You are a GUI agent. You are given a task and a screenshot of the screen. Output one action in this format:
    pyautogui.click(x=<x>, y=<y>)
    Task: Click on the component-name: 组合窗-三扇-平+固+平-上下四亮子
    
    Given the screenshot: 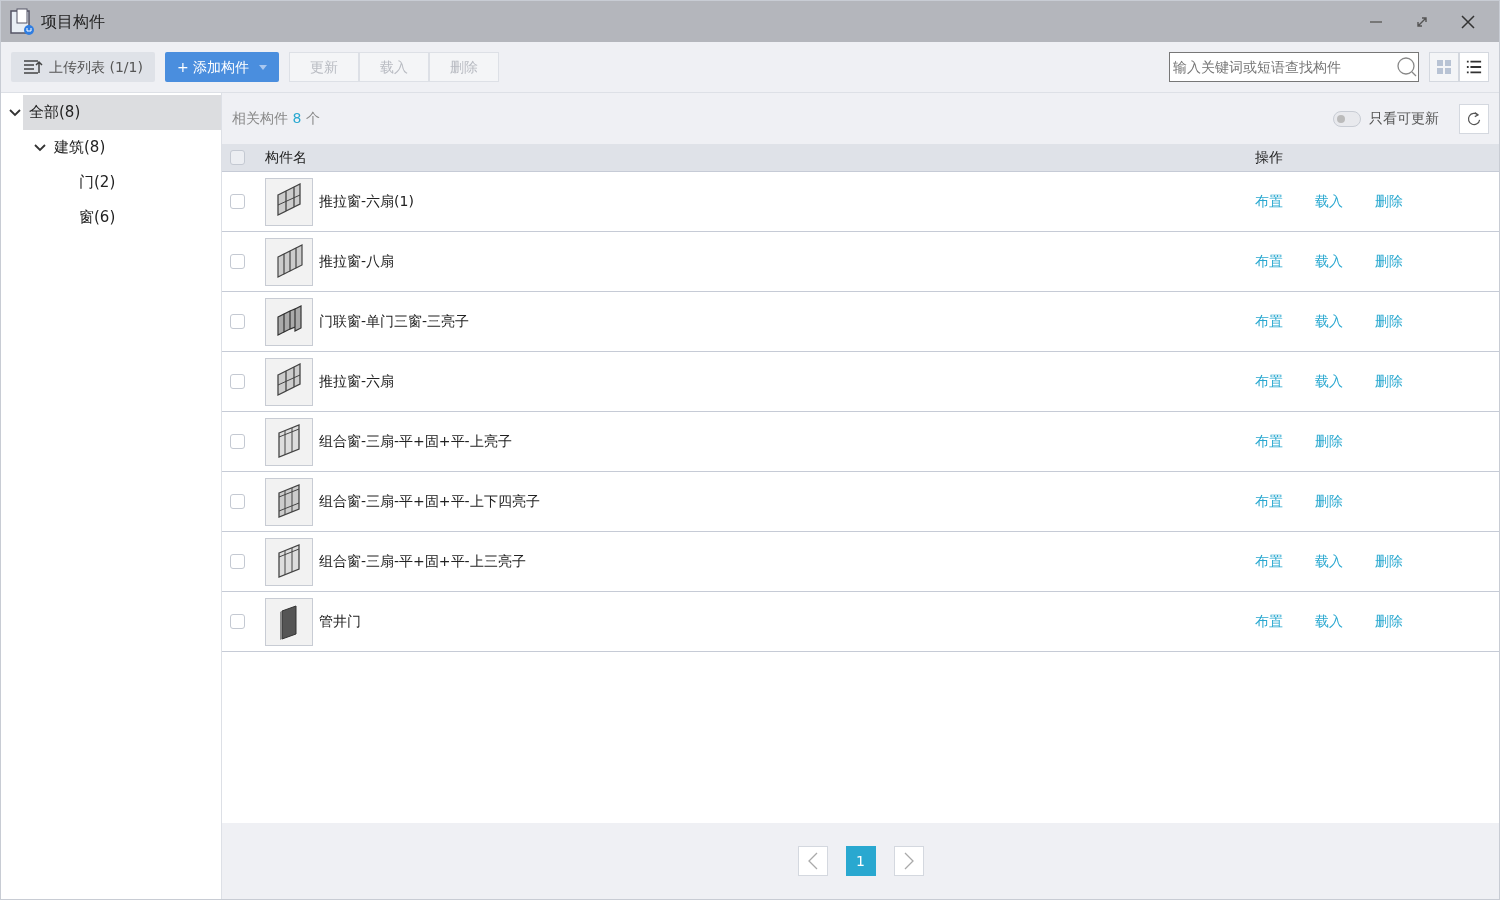 What is the action you would take?
    pyautogui.click(x=430, y=501)
    